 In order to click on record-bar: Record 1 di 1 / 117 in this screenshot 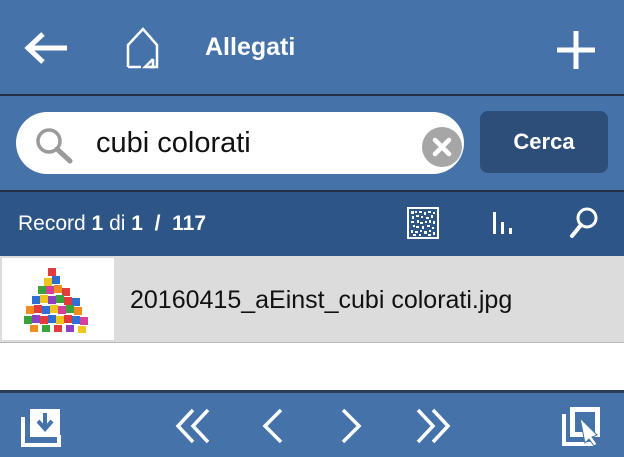, I will do `click(312, 223)`.